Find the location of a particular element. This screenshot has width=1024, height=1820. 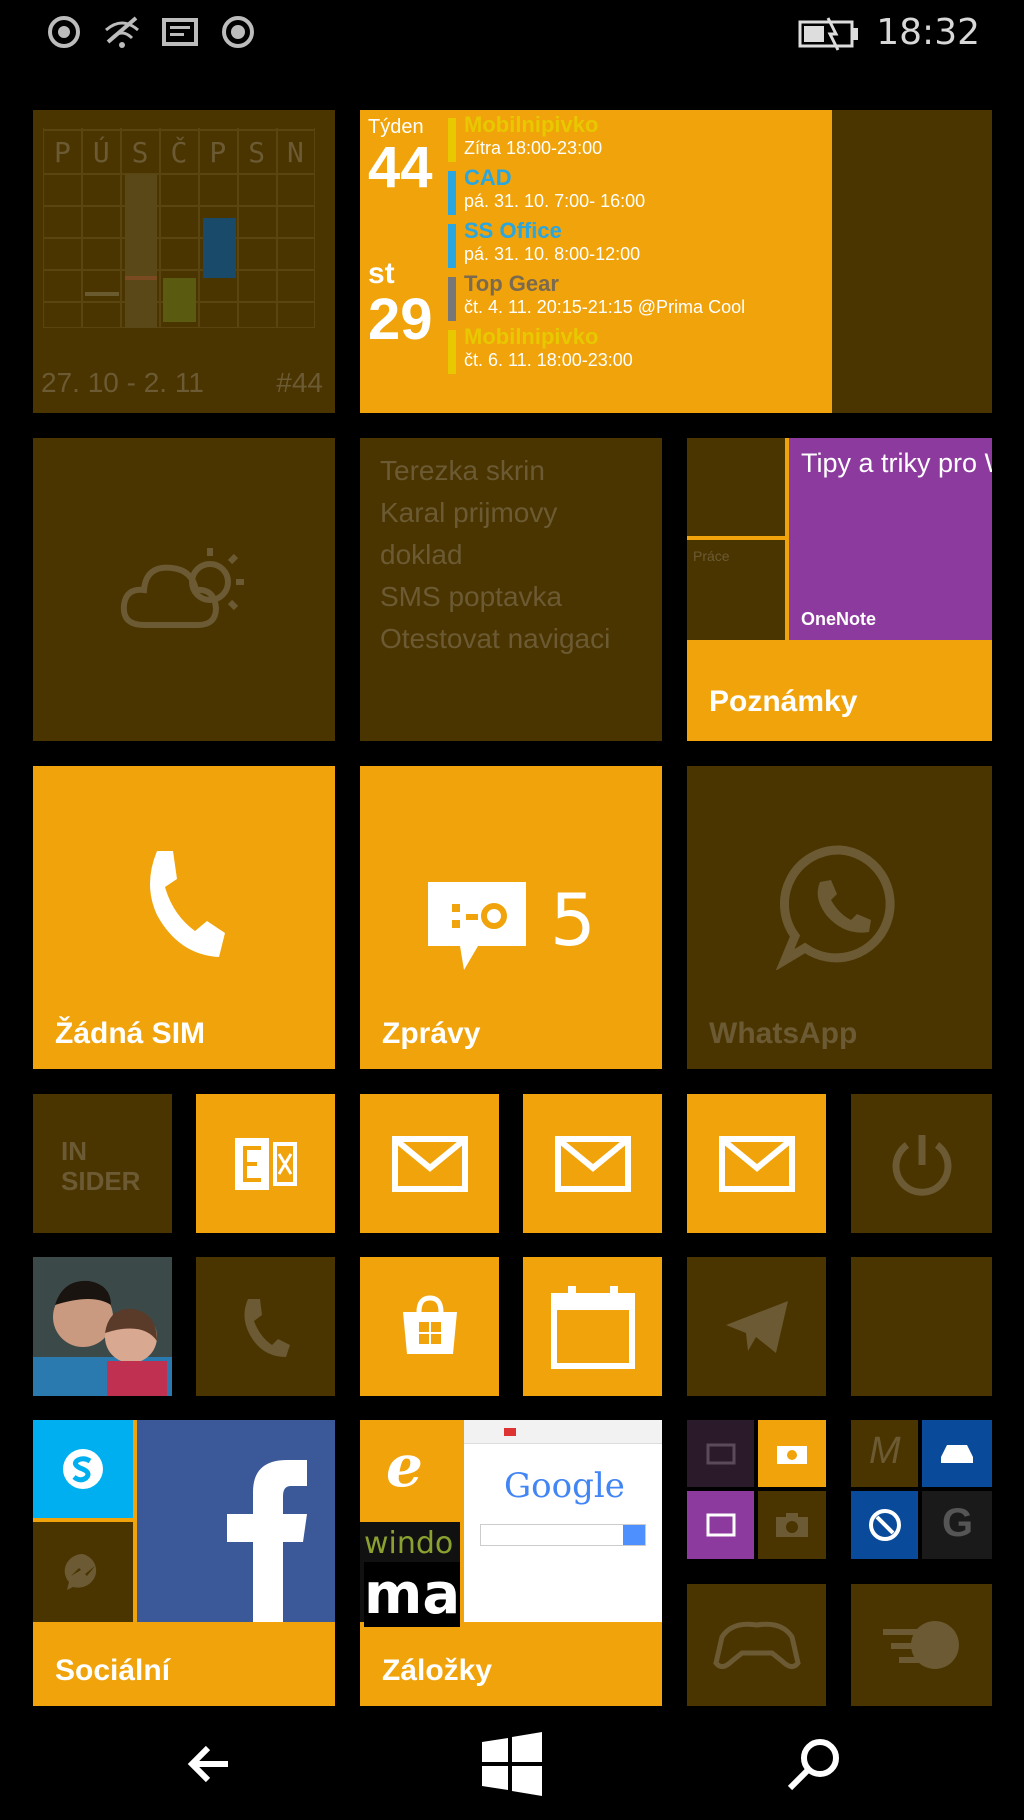

event-detail: pá. 31. 10. 7:00- 16:00 is located at coordinates (555, 201).